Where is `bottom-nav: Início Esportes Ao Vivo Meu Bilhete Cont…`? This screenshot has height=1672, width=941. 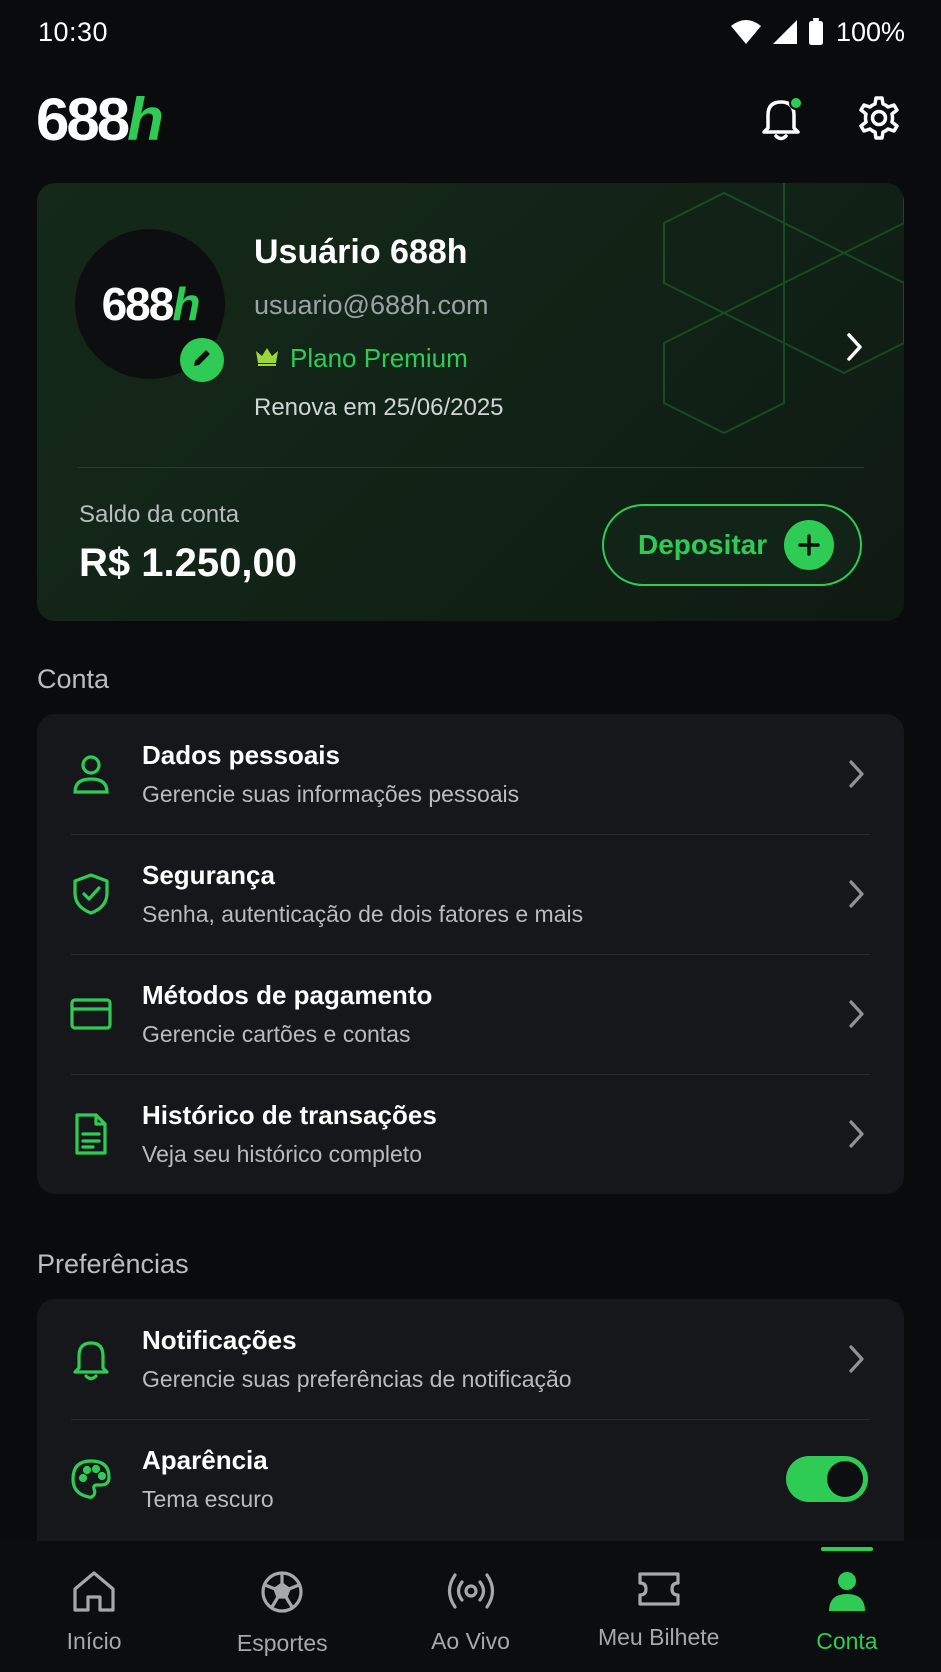
bottom-nav: Início Esportes Ao Vivo Meu Bilhete Cont… is located at coordinates (470, 1606).